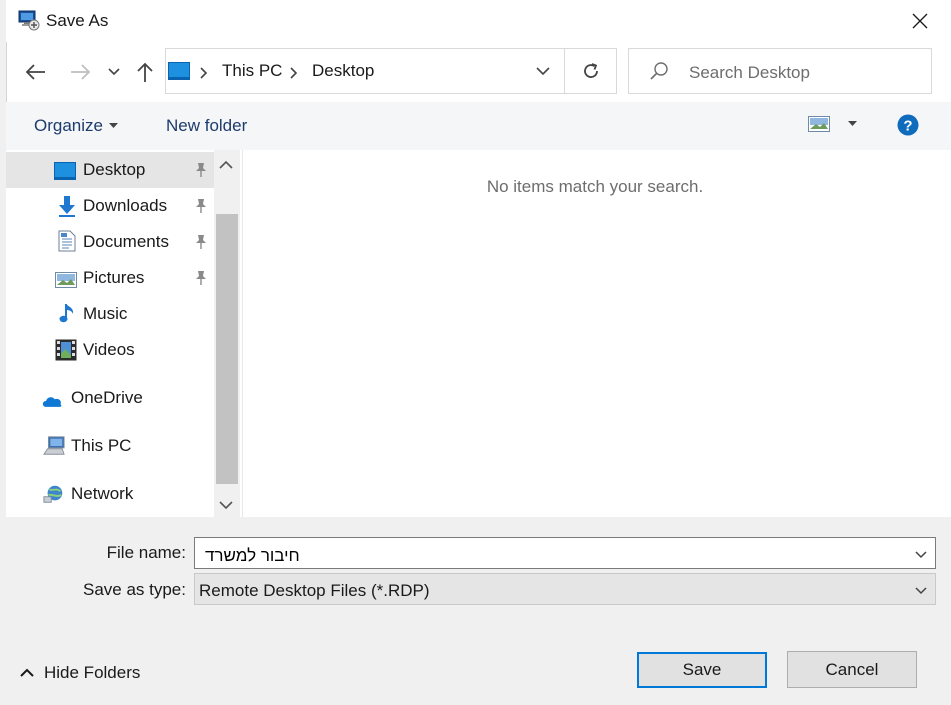 The height and width of the screenshot is (705, 951). What do you see at coordinates (565, 589) in the screenshot?
I see `save-as-type-select: Remote Desktop Files (*.RDP)` at bounding box center [565, 589].